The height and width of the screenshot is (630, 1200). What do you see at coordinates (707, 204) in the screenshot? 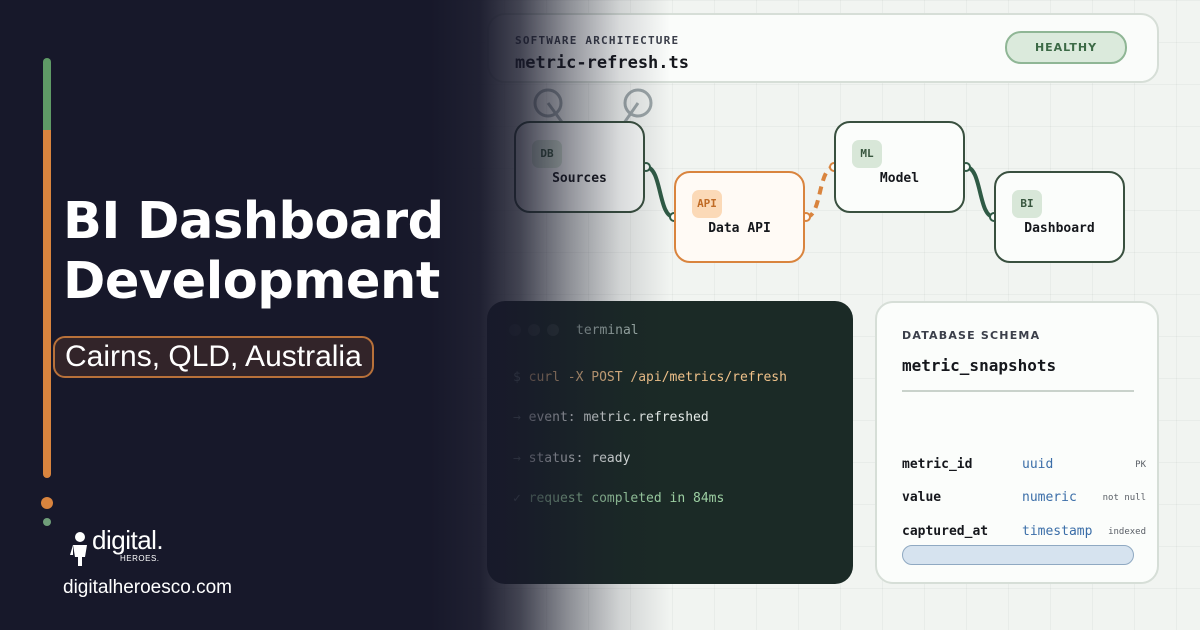
I see `api-icon: API` at bounding box center [707, 204].